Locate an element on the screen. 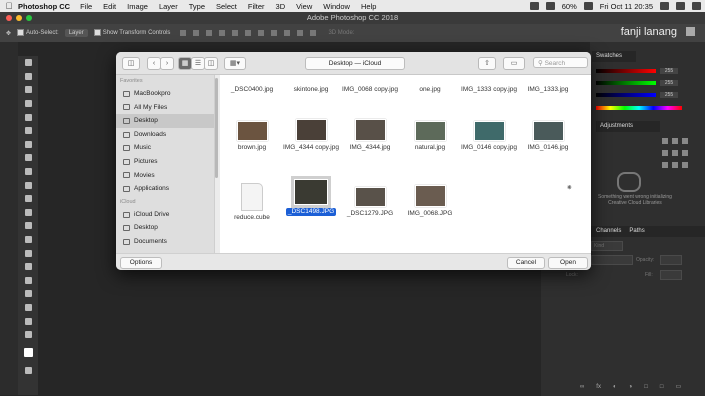  sidebar-toggle-icon: ◫ is located at coordinates (131, 63).